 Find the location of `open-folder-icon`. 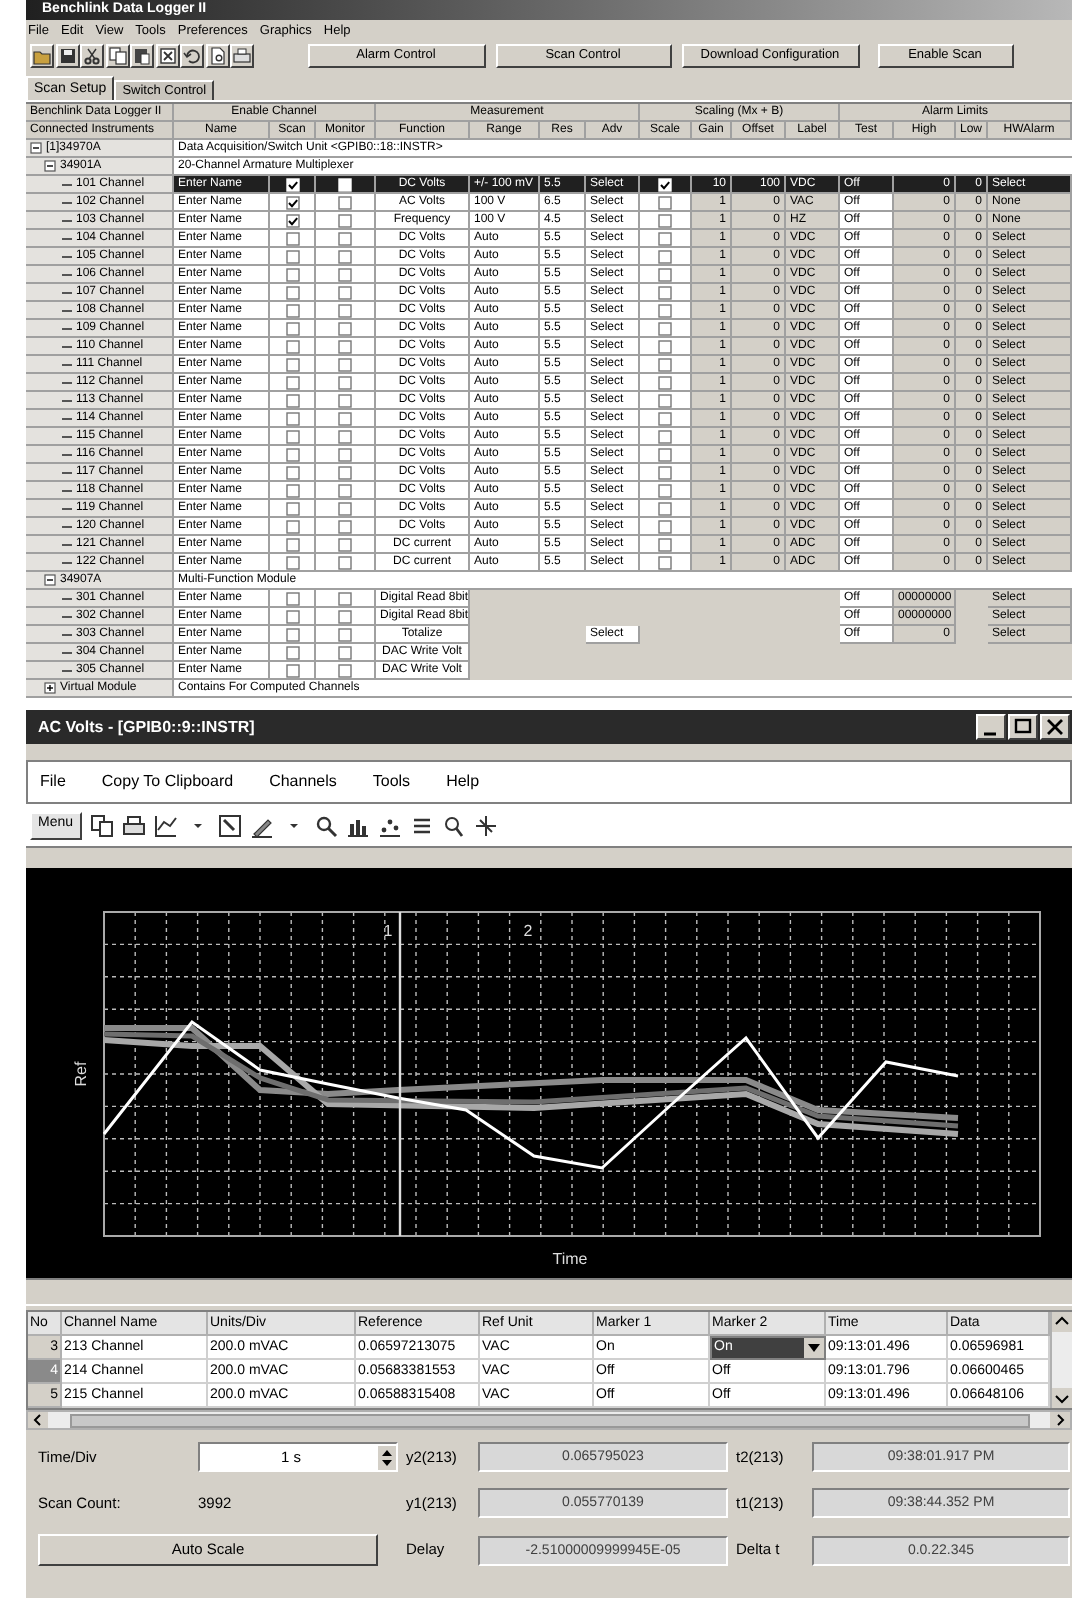

open-folder-icon is located at coordinates (42, 56).